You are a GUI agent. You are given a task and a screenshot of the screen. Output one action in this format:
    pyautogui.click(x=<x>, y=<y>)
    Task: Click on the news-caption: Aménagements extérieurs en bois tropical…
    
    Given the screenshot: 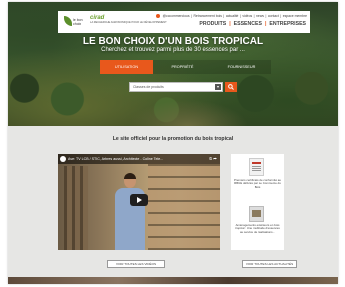 What is the action you would take?
    pyautogui.click(x=257, y=228)
    